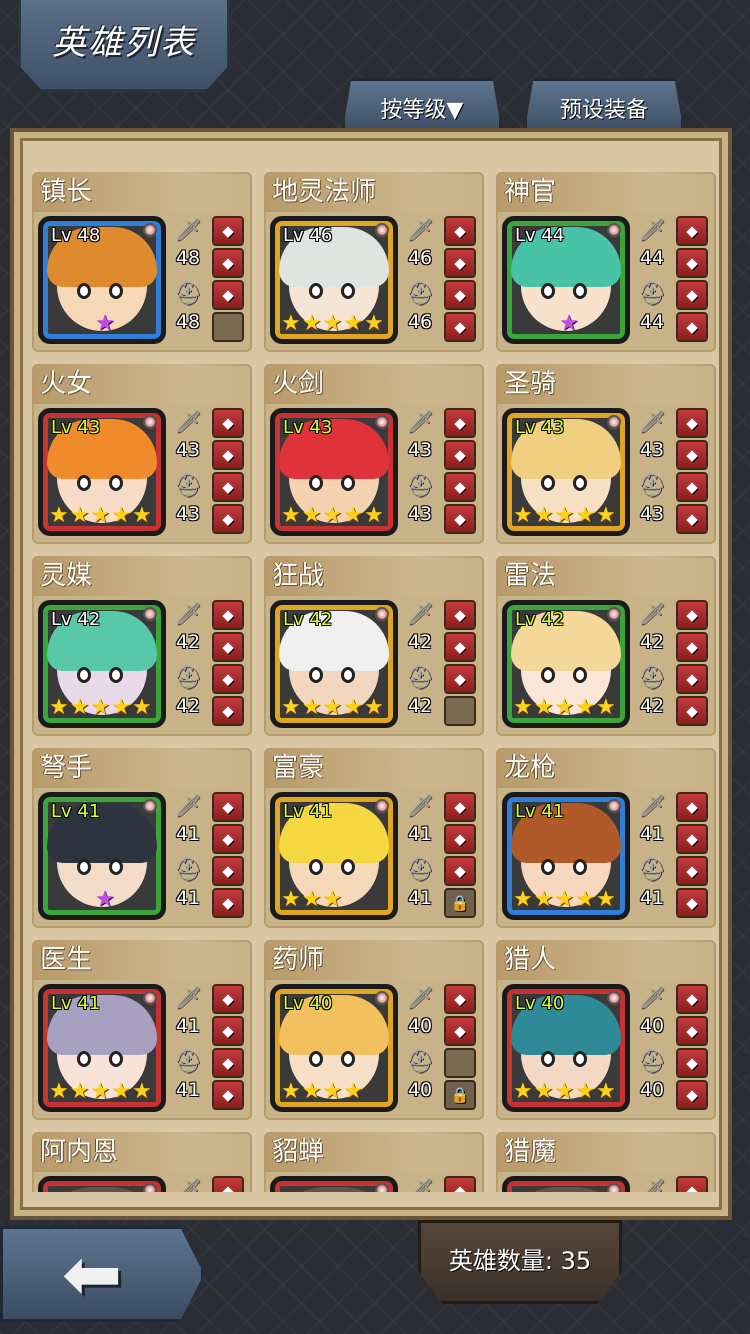 The height and width of the screenshot is (1334, 750). What do you see at coordinates (422, 106) in the screenshot?
I see `sort-by-level-button: 按等级▼` at bounding box center [422, 106].